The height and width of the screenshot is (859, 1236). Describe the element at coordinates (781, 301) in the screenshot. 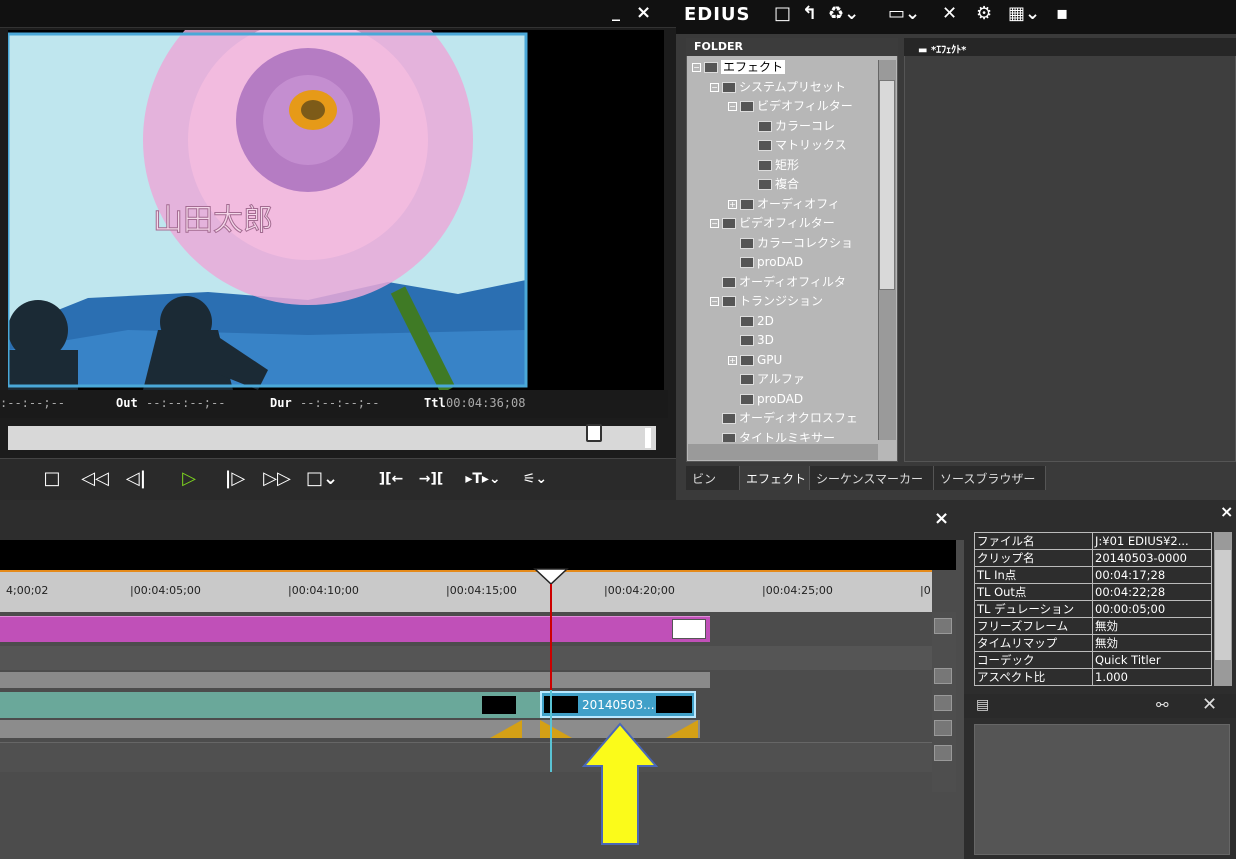

I see `tree-item-label: トランジション` at that location.